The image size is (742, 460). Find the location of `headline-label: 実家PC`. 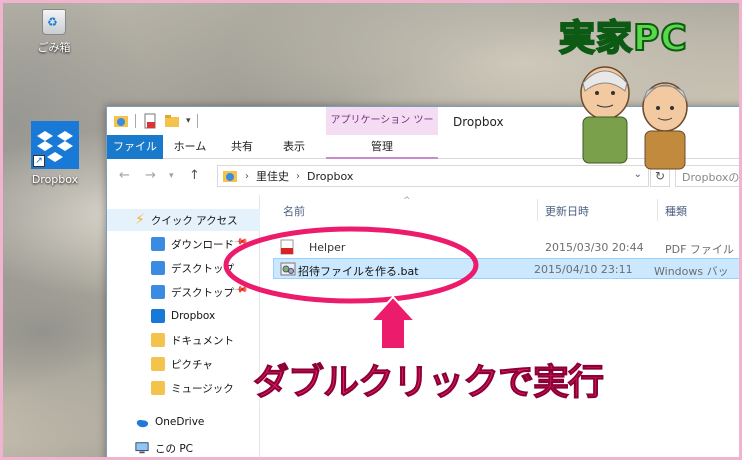

headline-label: 実家PC is located at coordinates (623, 38).